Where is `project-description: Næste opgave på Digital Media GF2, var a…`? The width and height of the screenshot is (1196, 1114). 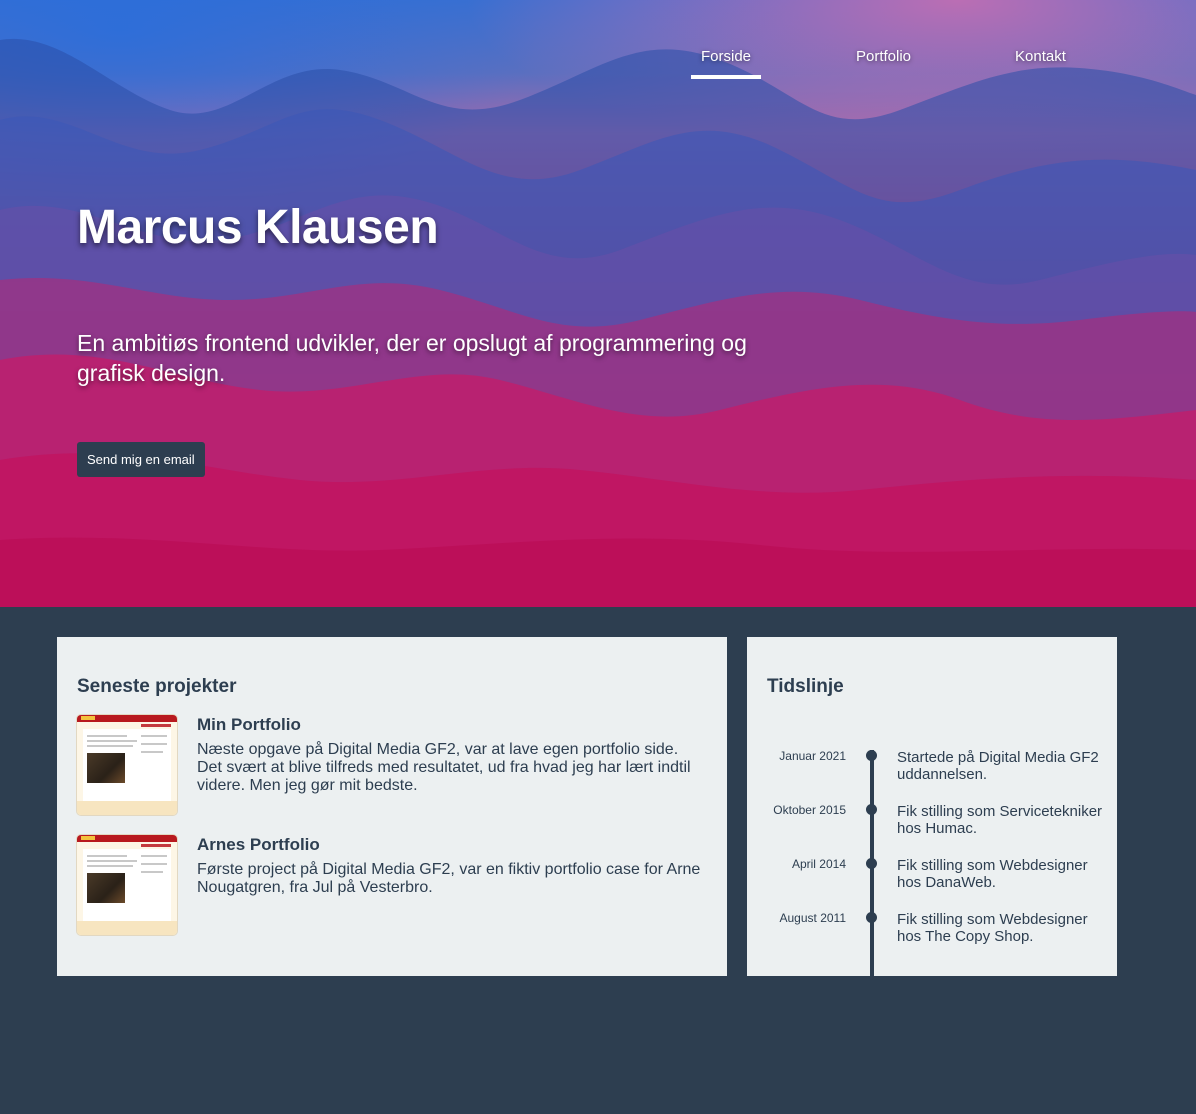
project-description: Næste opgave på Digital Media GF2, var a… is located at coordinates (444, 767).